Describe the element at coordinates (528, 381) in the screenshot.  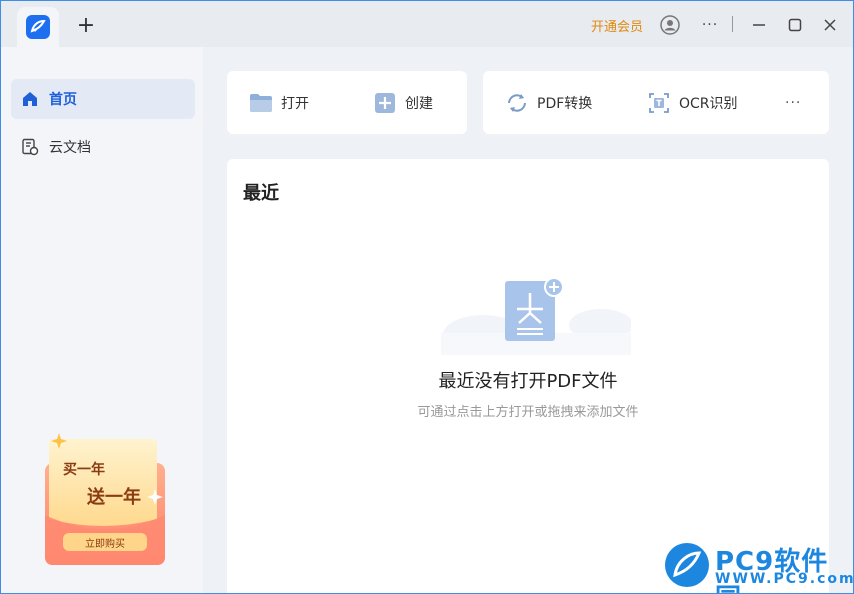
I see `empty-state-title: 最近没有打开PDF文件` at that location.